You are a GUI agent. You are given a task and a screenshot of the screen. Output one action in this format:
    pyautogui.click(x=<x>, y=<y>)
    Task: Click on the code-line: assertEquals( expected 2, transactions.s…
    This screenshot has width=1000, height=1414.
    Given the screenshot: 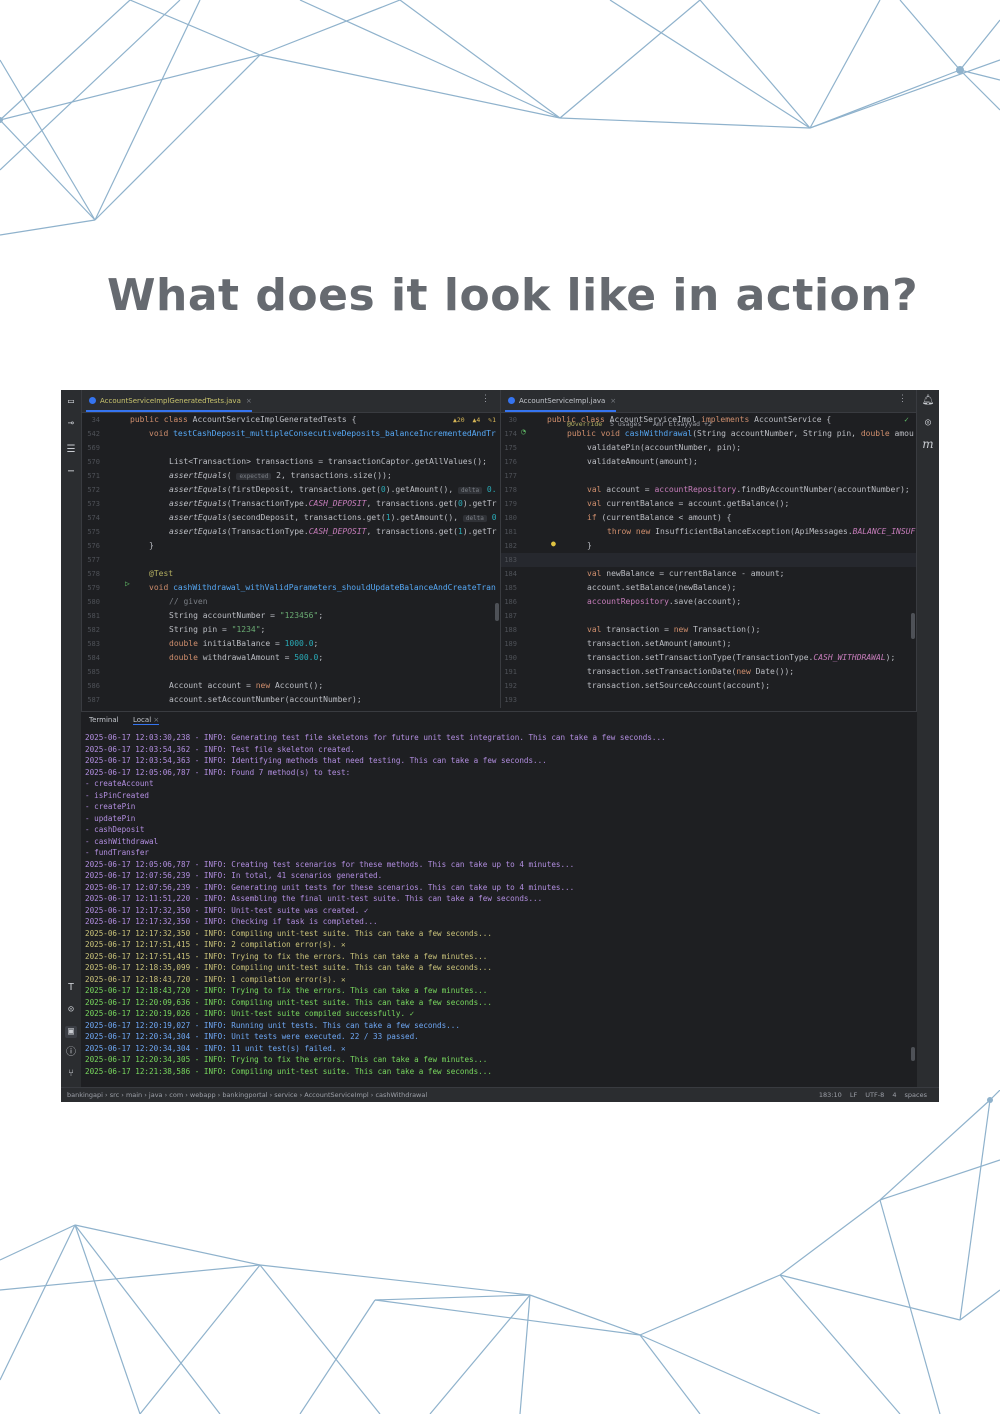 What is the action you would take?
    pyautogui.click(x=280, y=475)
    